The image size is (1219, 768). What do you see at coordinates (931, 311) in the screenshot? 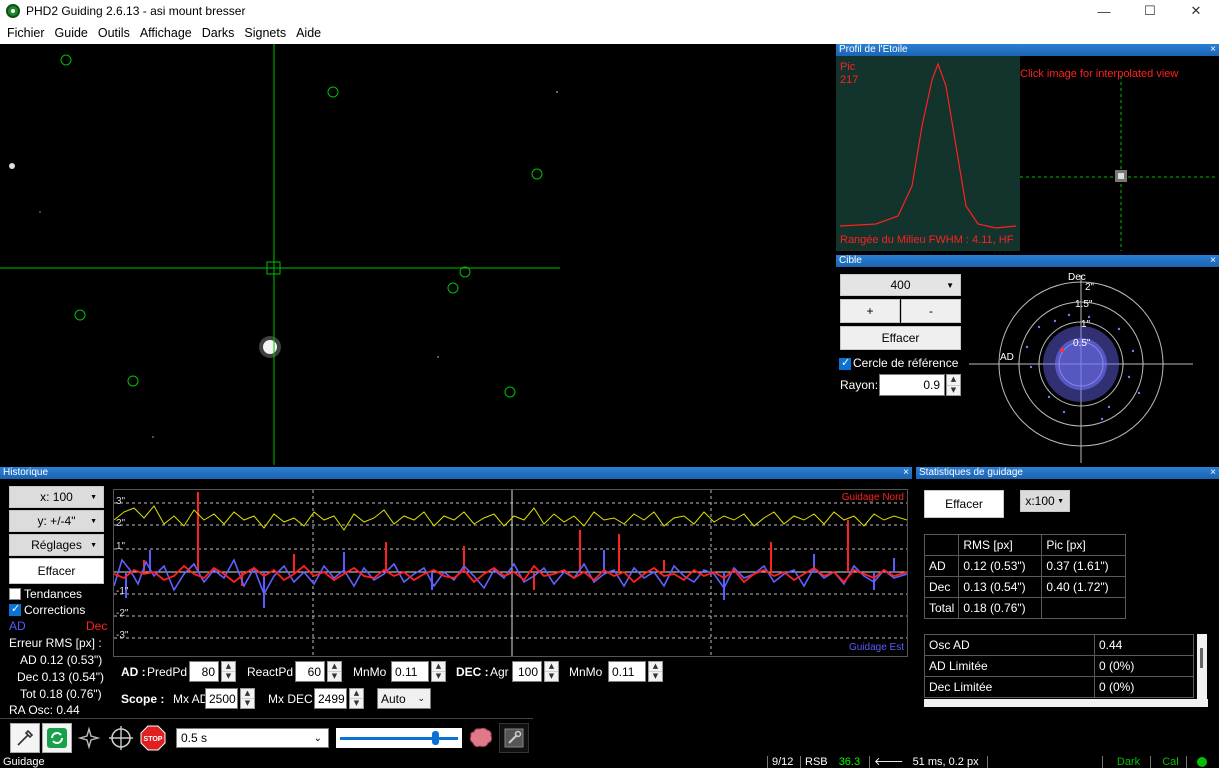
I see `zoom-out-button: -` at bounding box center [931, 311].